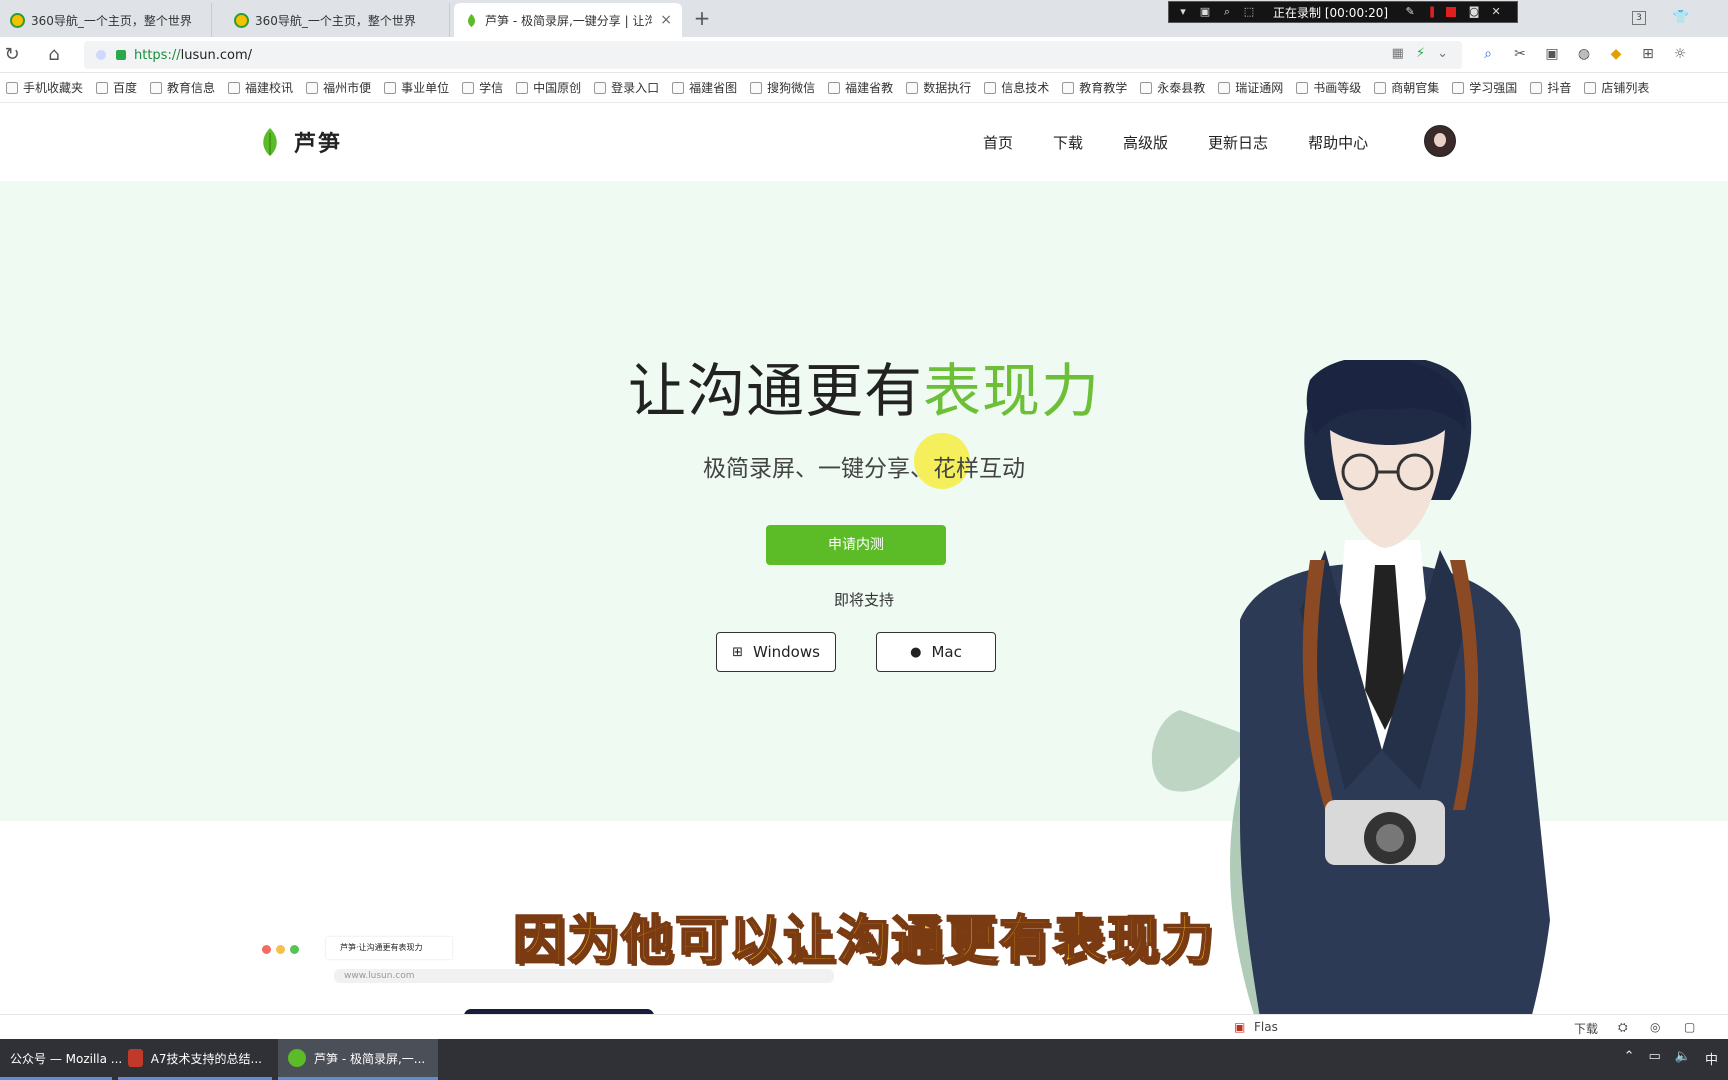  I want to click on bookmark-item: 福建校讯, so click(260, 87).